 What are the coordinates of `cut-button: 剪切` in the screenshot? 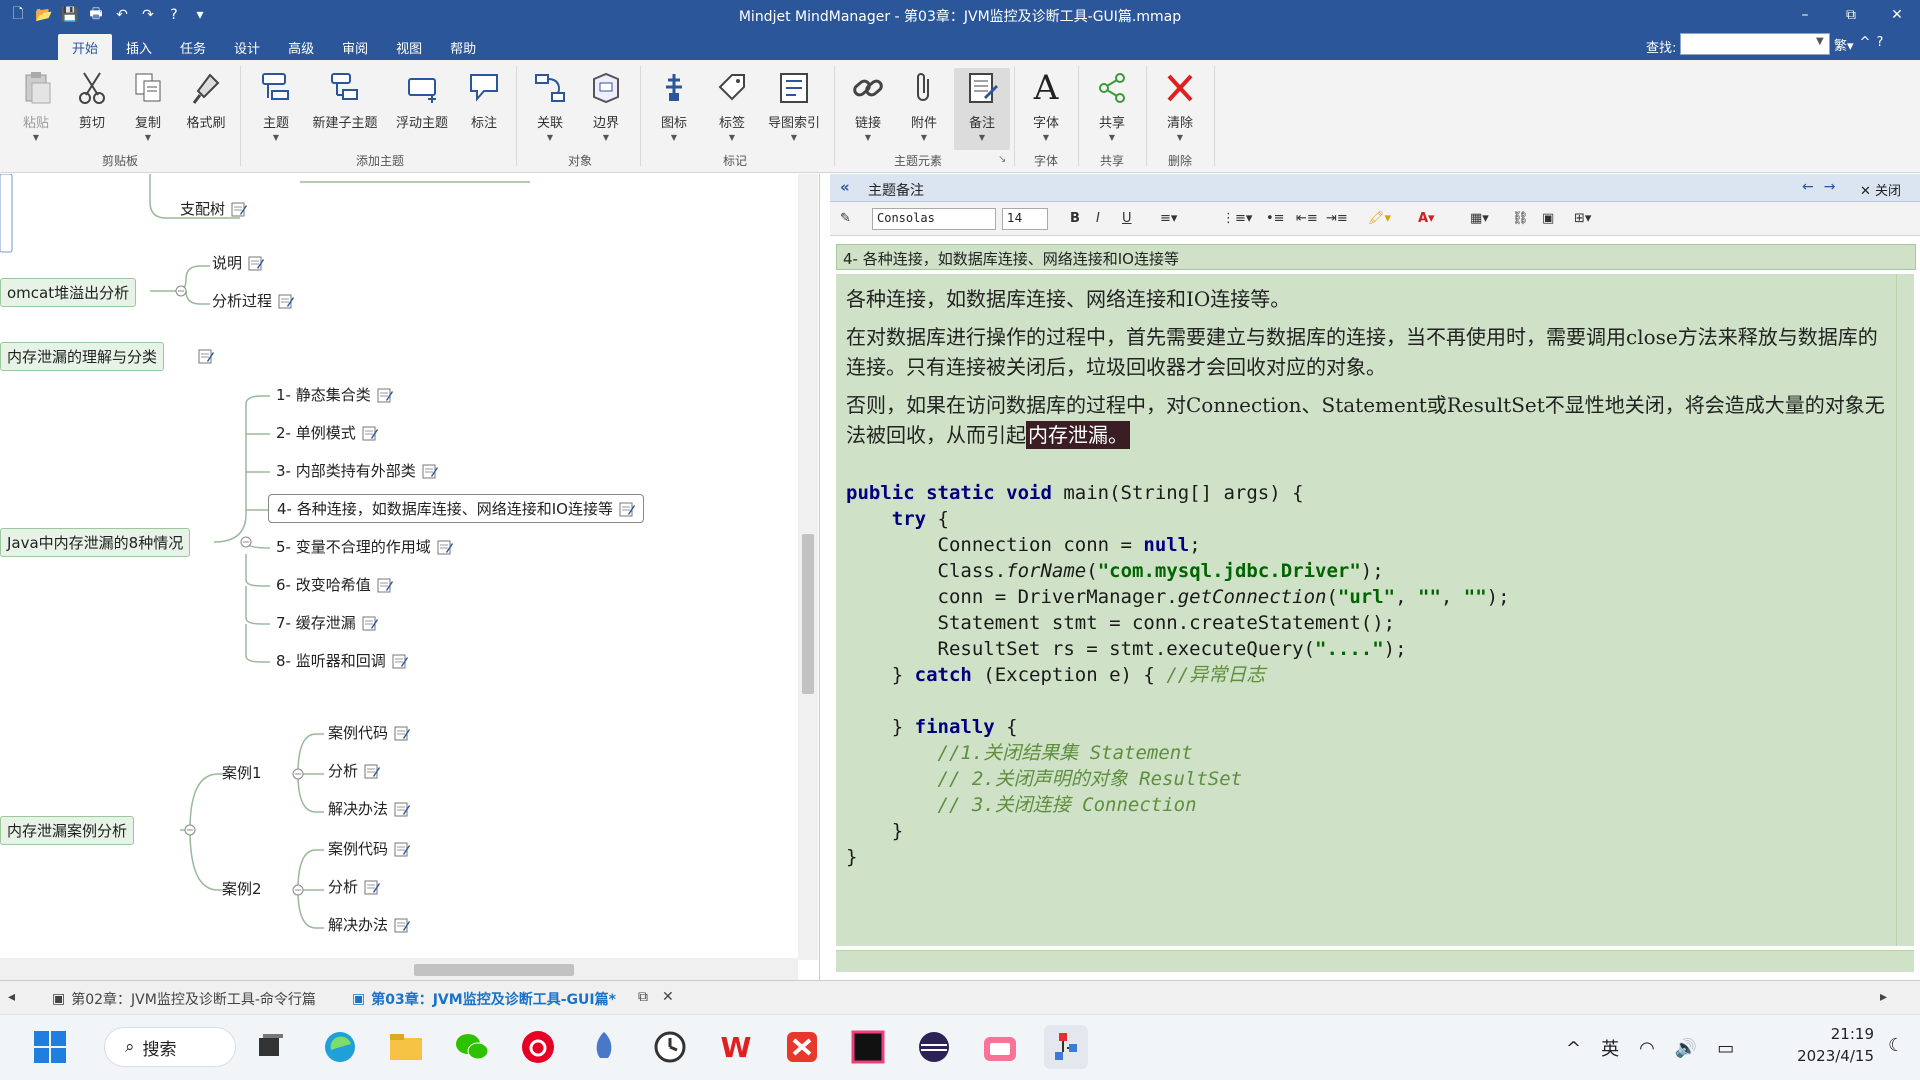 It's located at (92, 99).